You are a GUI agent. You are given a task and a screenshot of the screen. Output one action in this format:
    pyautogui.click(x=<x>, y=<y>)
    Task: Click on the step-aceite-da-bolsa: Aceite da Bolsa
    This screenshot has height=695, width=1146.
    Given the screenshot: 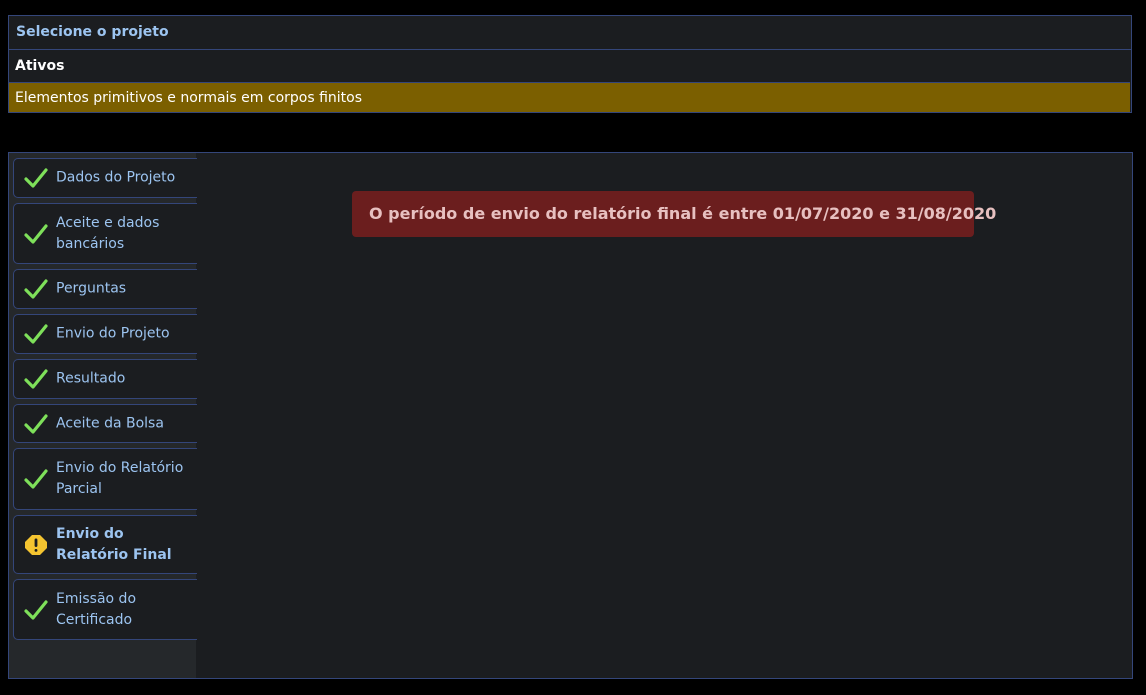 What is the action you would take?
    pyautogui.click(x=105, y=423)
    